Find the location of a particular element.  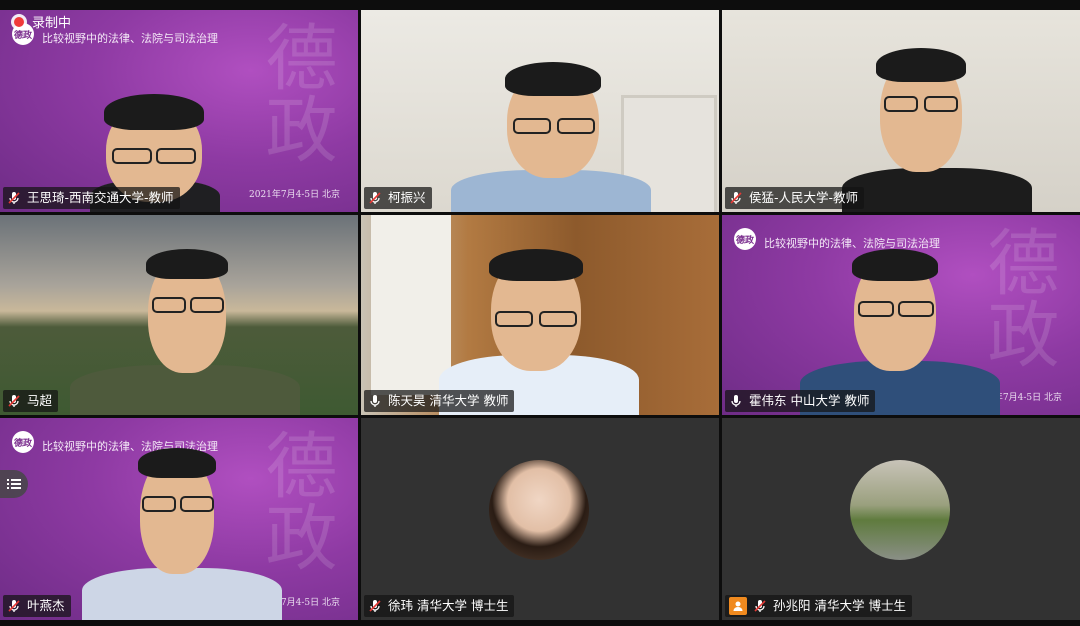

person-icon is located at coordinates (738, 606).